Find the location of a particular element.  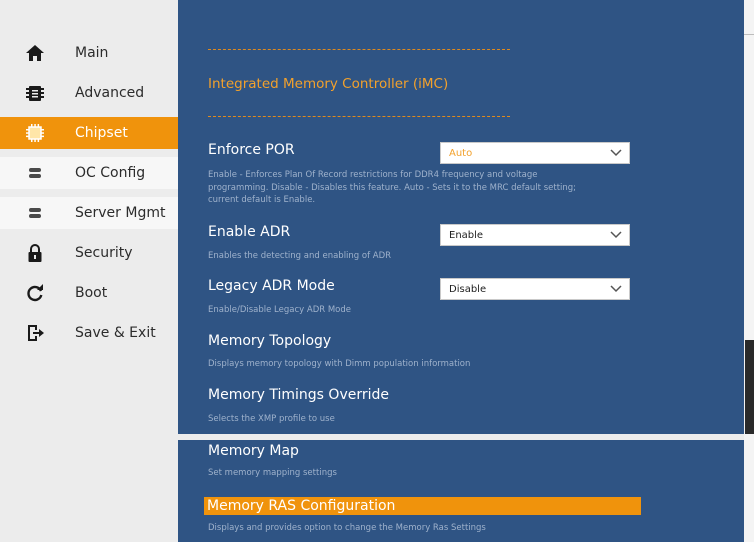

legacy-adr-mode-dropdown: Disable is located at coordinates (535, 289).